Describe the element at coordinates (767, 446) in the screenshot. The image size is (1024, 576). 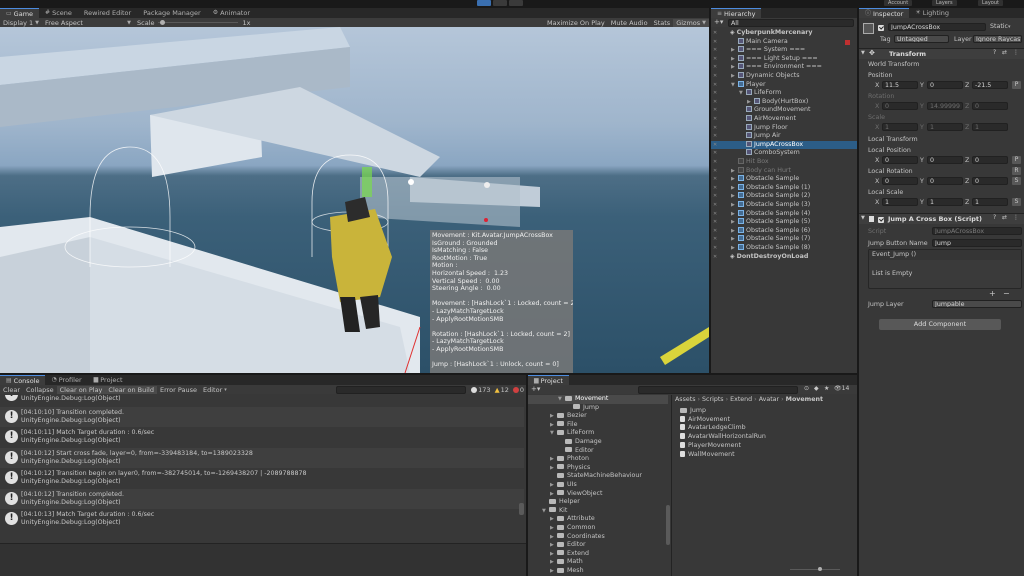
I see `project-file-item: PlayerMovement` at that location.